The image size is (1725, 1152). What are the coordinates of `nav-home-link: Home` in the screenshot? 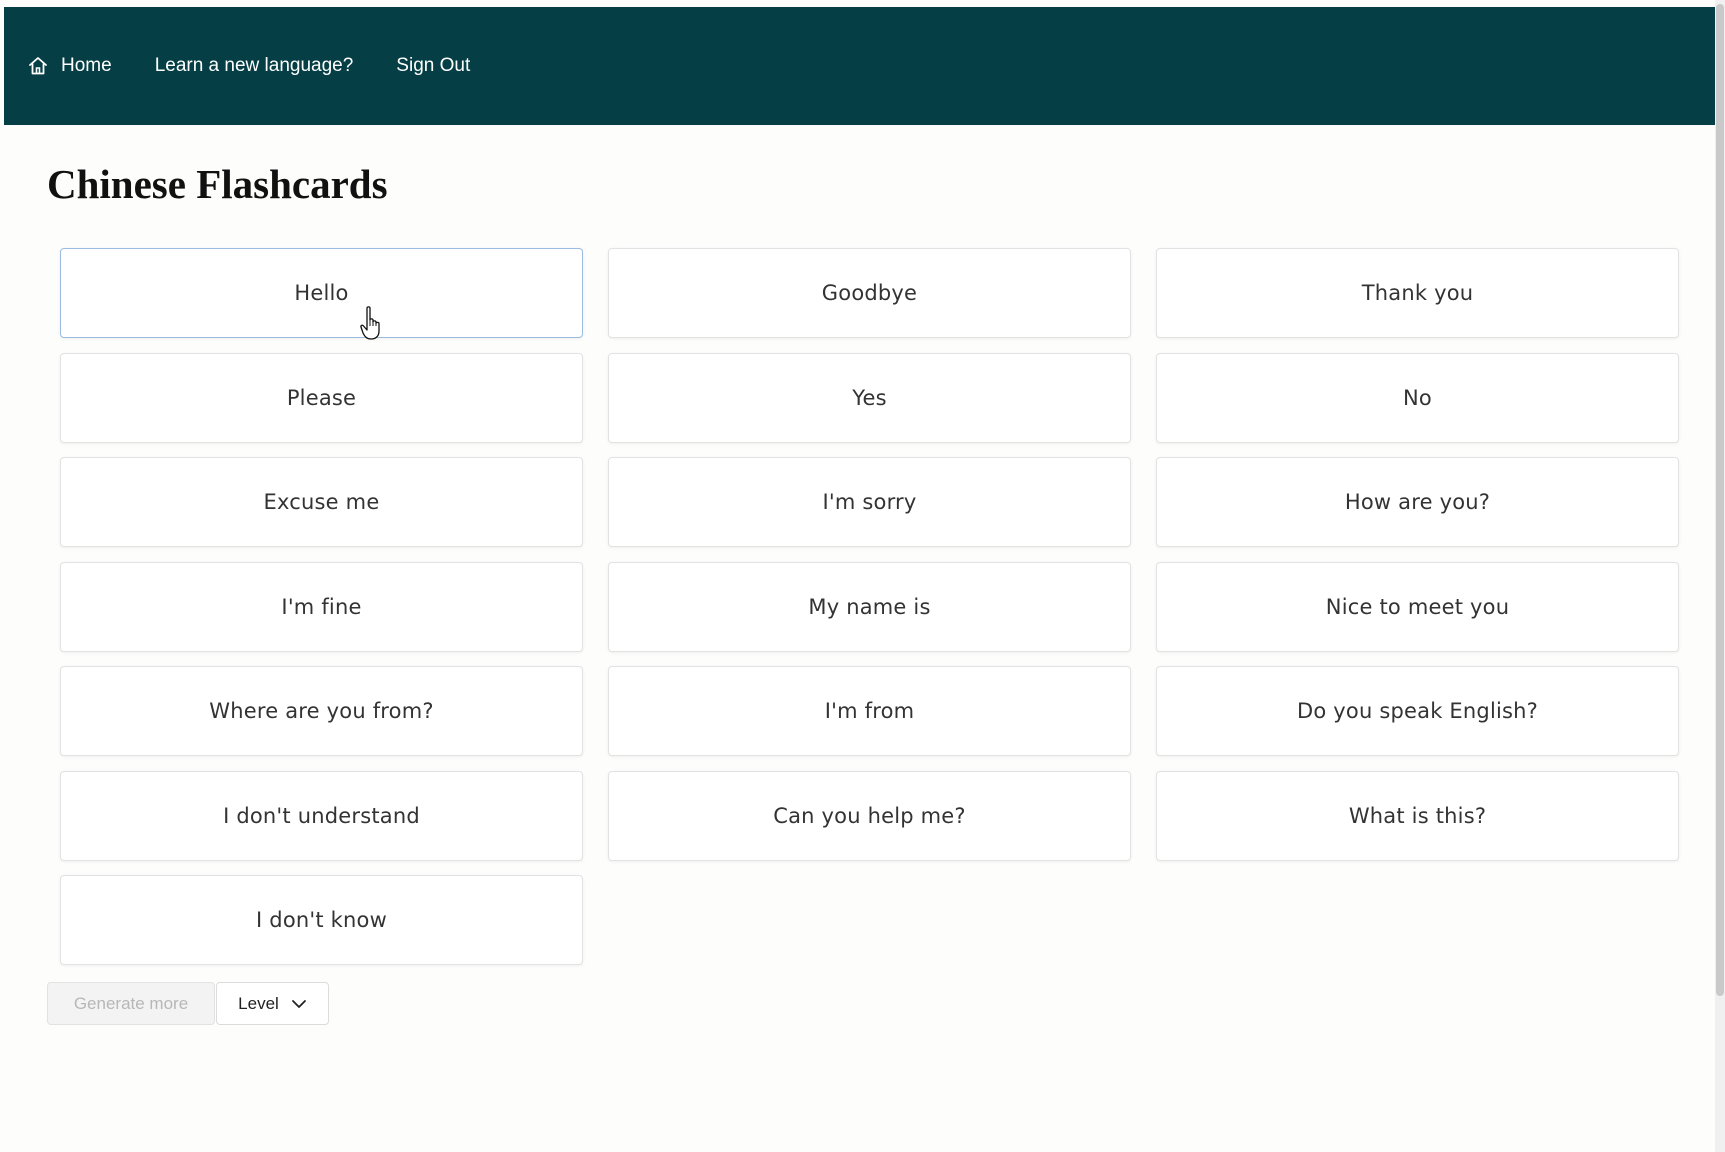 It's located at (70, 66).